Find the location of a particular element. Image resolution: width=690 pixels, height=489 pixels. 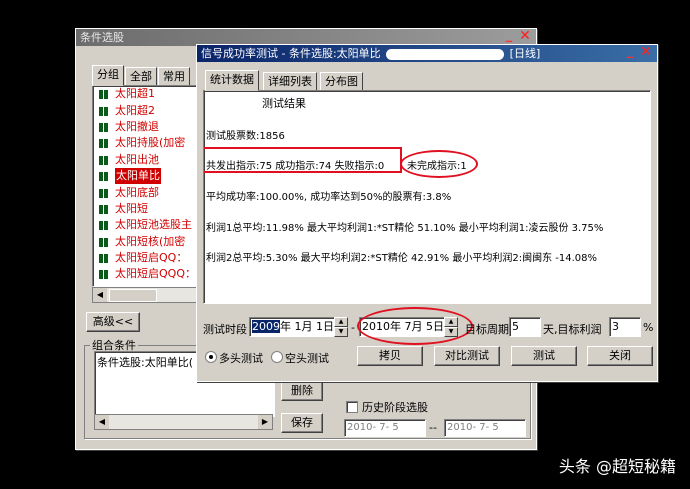

profit-unit-label: % is located at coordinates (648, 327).